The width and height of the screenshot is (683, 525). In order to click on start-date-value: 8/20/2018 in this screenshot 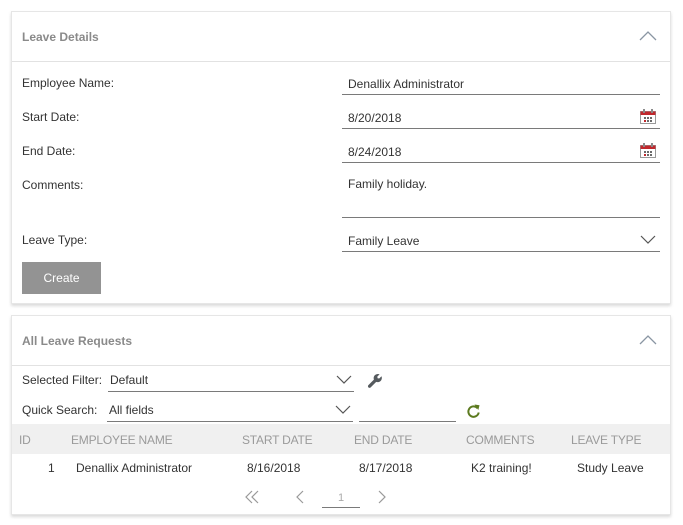, I will do `click(375, 118)`.